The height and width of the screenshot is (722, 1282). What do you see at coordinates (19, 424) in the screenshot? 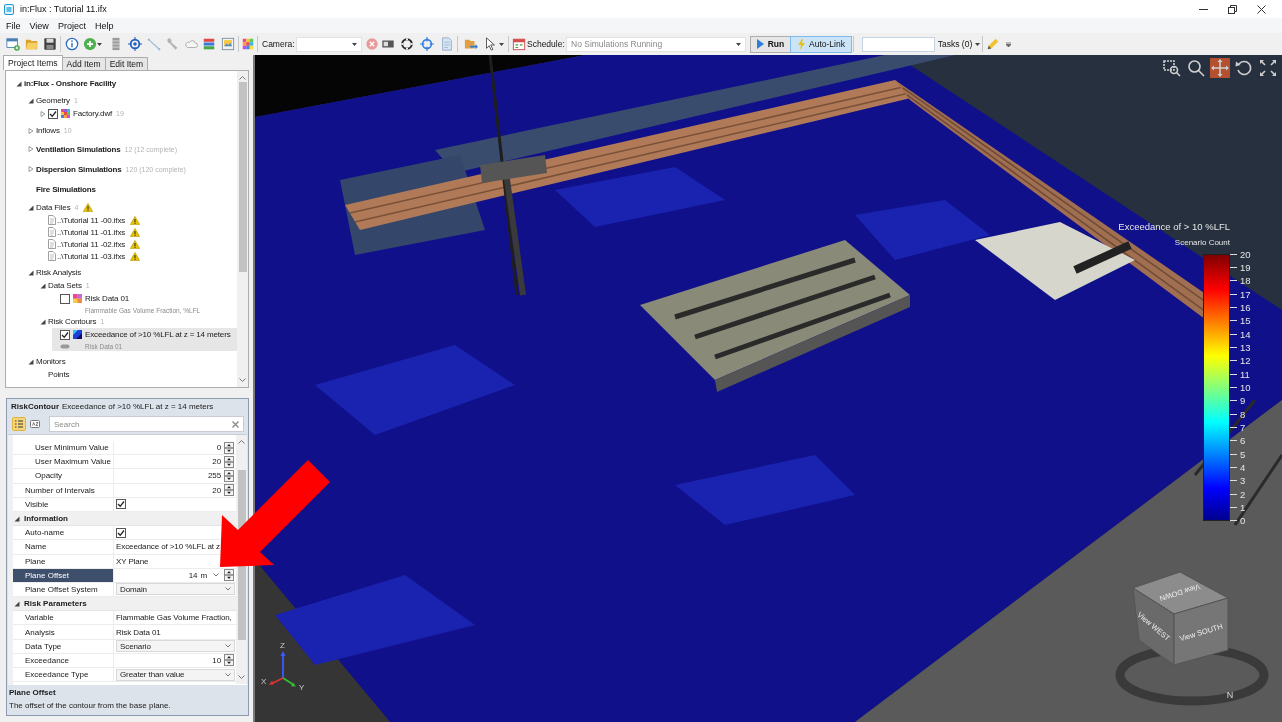
I see `categorized-view-icon` at bounding box center [19, 424].